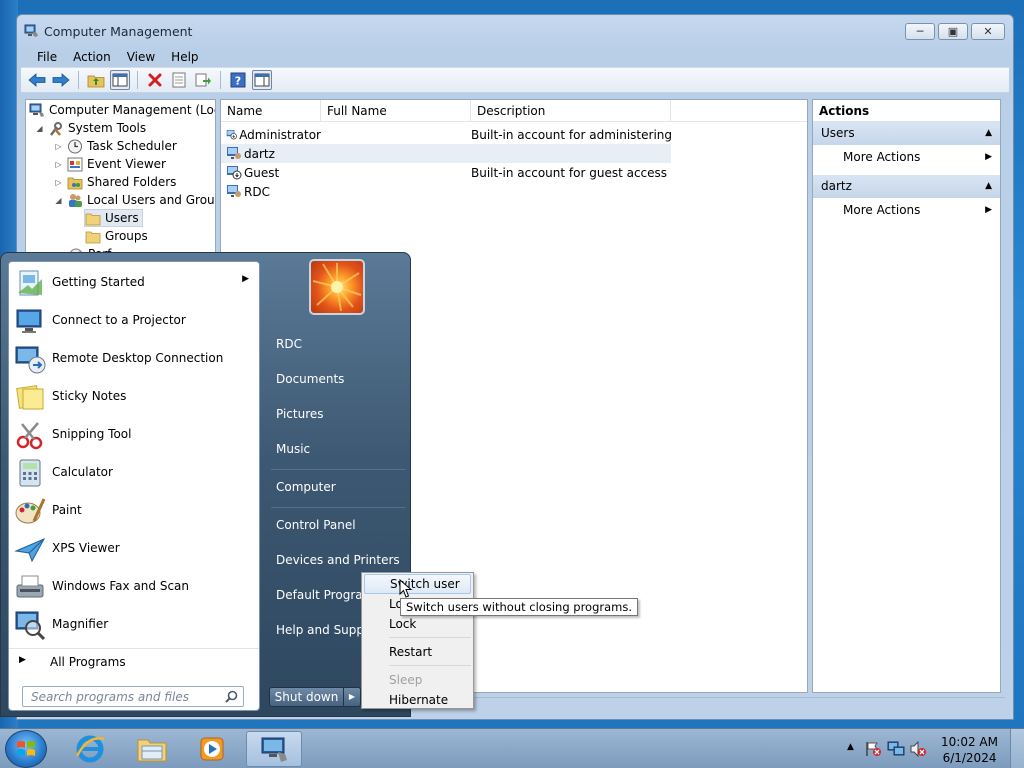 This screenshot has width=1024, height=768. Describe the element at coordinates (307, 697) in the screenshot. I see `shut-down-button: Shut down` at that location.